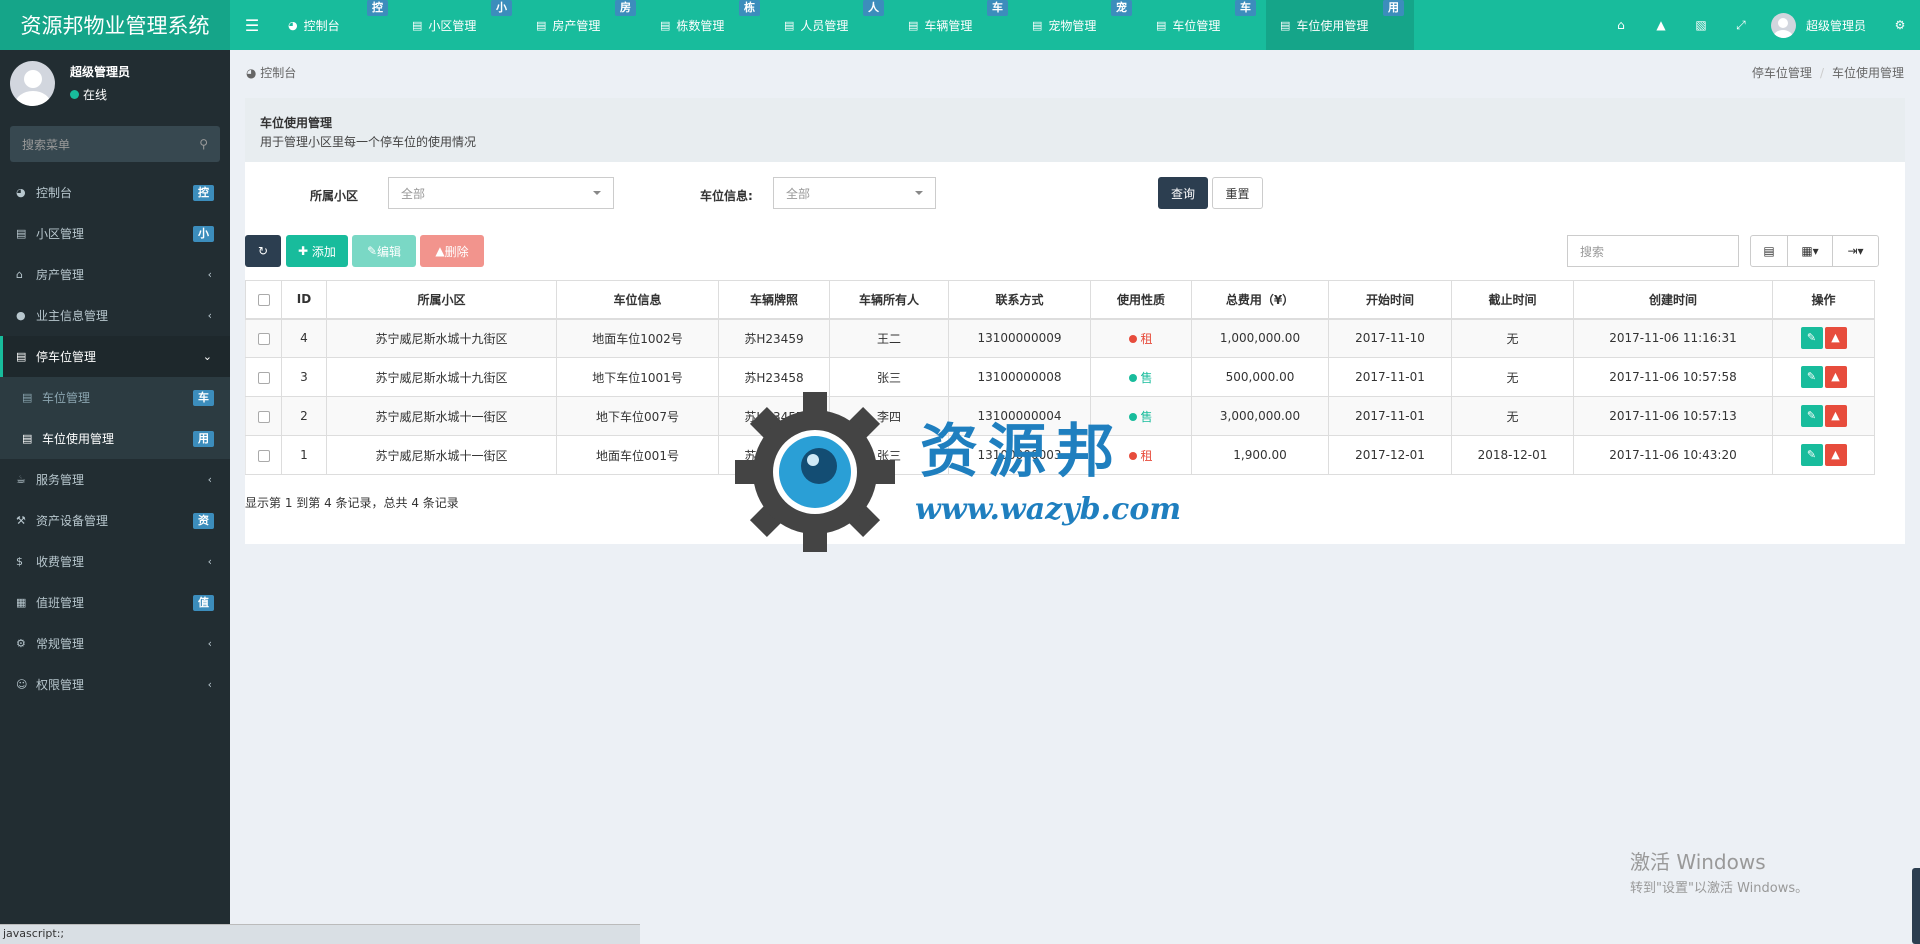 The height and width of the screenshot is (944, 1920). Describe the element at coordinates (460, 25) in the screenshot. I see `tab-community: ▤ 小区管理小` at that location.